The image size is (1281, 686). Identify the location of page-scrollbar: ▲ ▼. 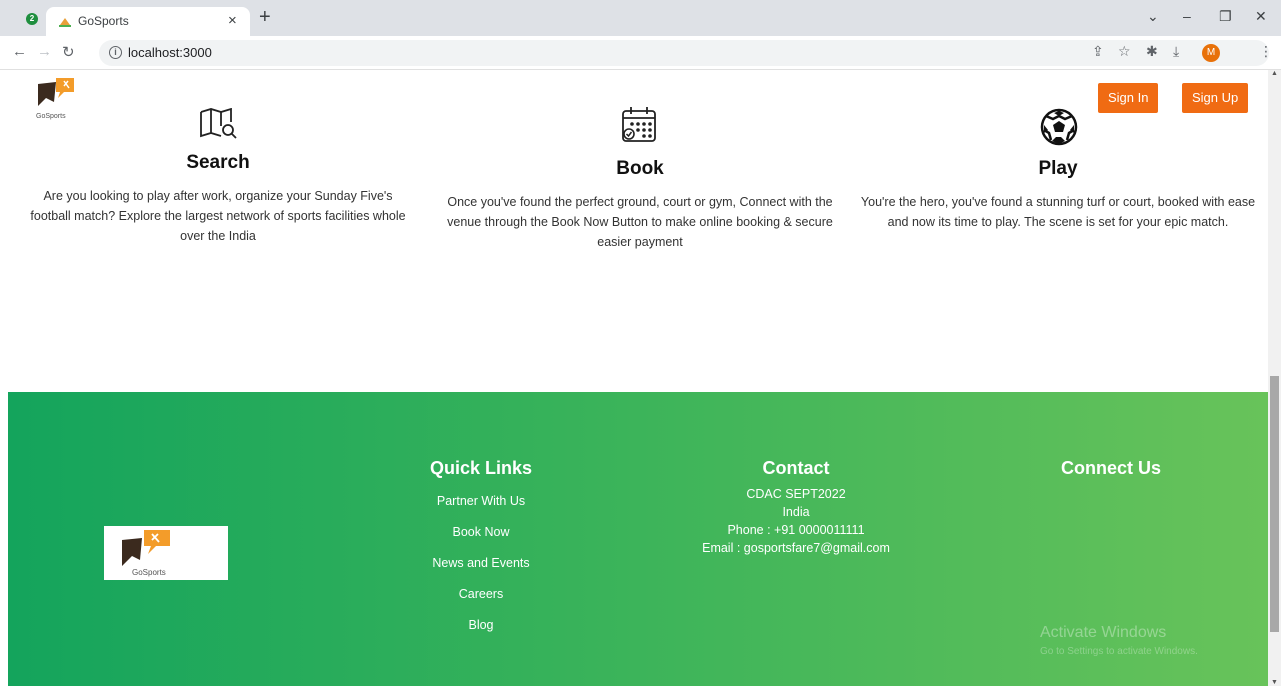
(1274, 378).